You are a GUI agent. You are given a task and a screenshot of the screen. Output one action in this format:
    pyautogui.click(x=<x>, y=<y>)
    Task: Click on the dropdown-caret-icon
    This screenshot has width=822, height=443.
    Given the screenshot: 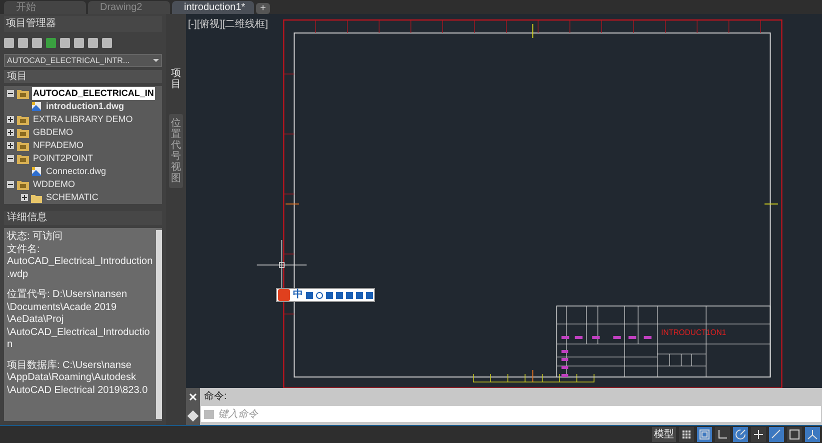 What is the action you would take?
    pyautogui.click(x=156, y=60)
    